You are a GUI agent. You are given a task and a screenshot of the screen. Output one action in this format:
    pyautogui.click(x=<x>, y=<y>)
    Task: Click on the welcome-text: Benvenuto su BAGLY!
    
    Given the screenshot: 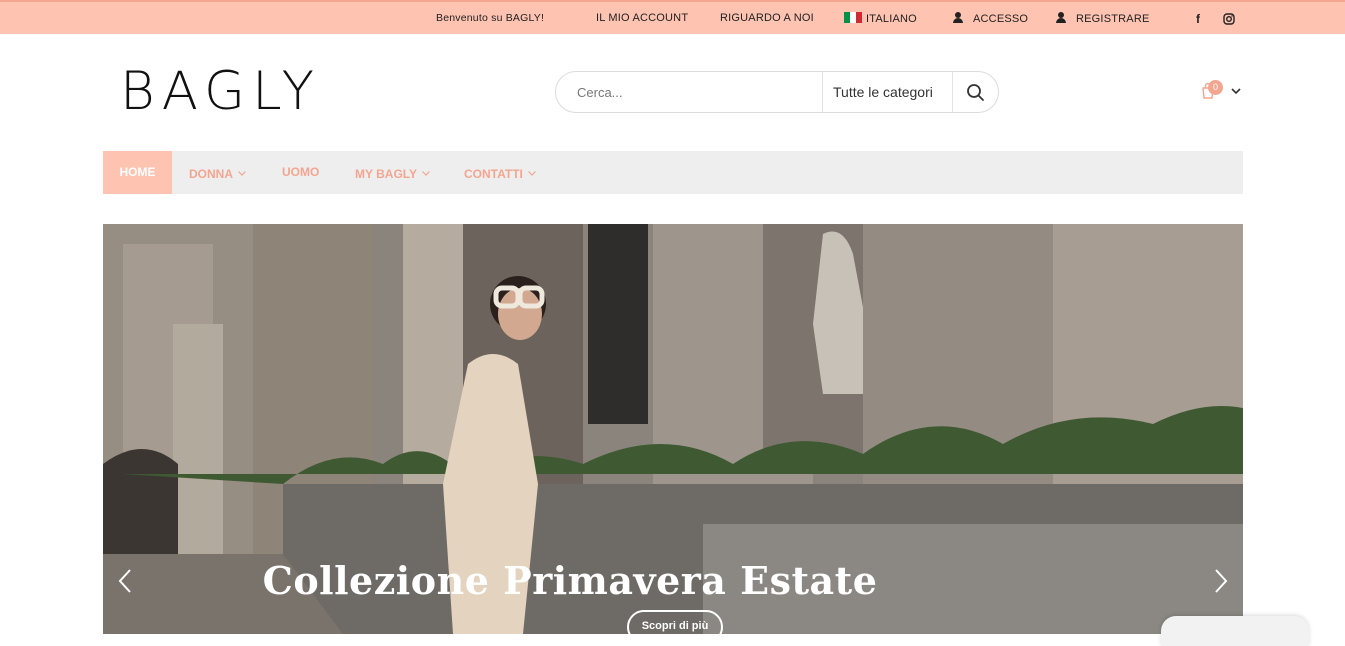 What is the action you would take?
    pyautogui.click(x=490, y=18)
    